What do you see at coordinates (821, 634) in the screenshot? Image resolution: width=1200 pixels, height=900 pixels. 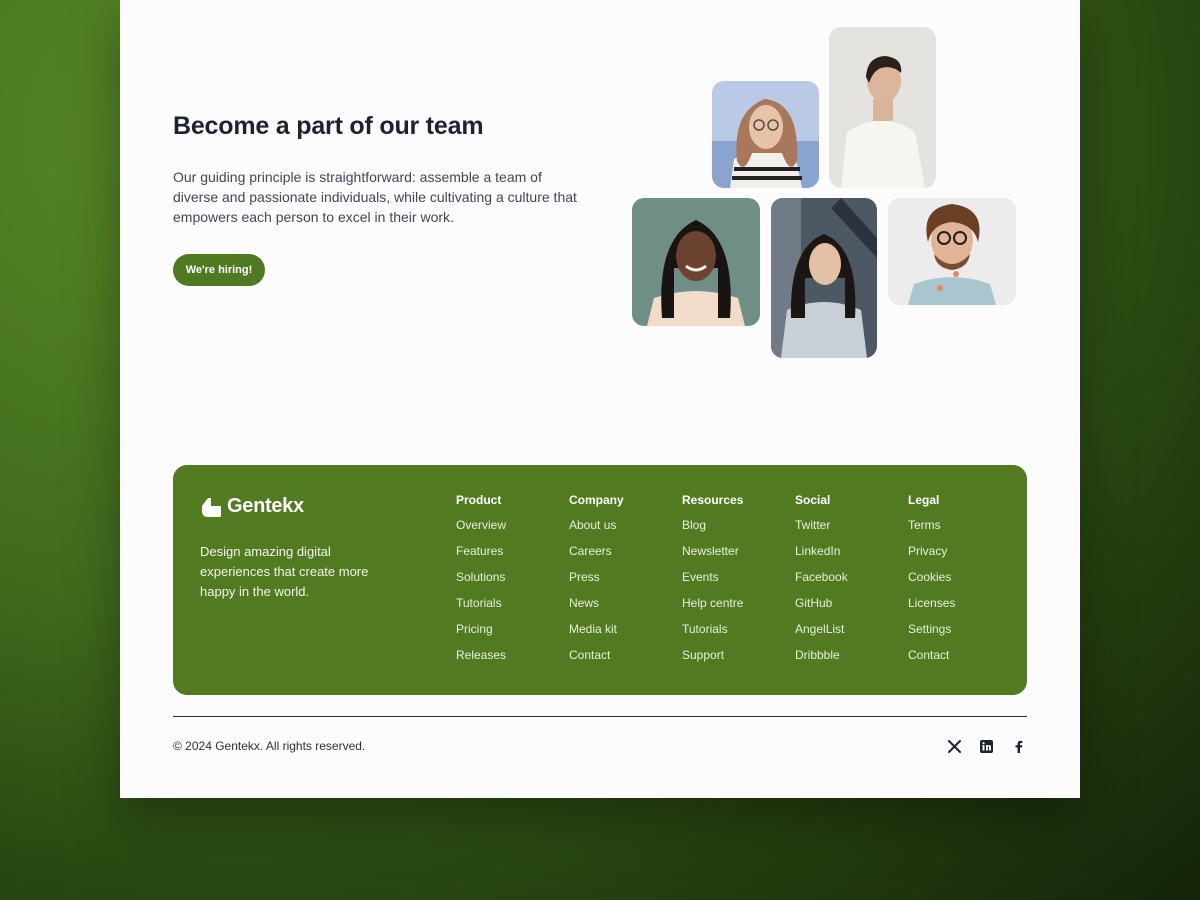 I see `footer-link-angellist: AngelList` at bounding box center [821, 634].